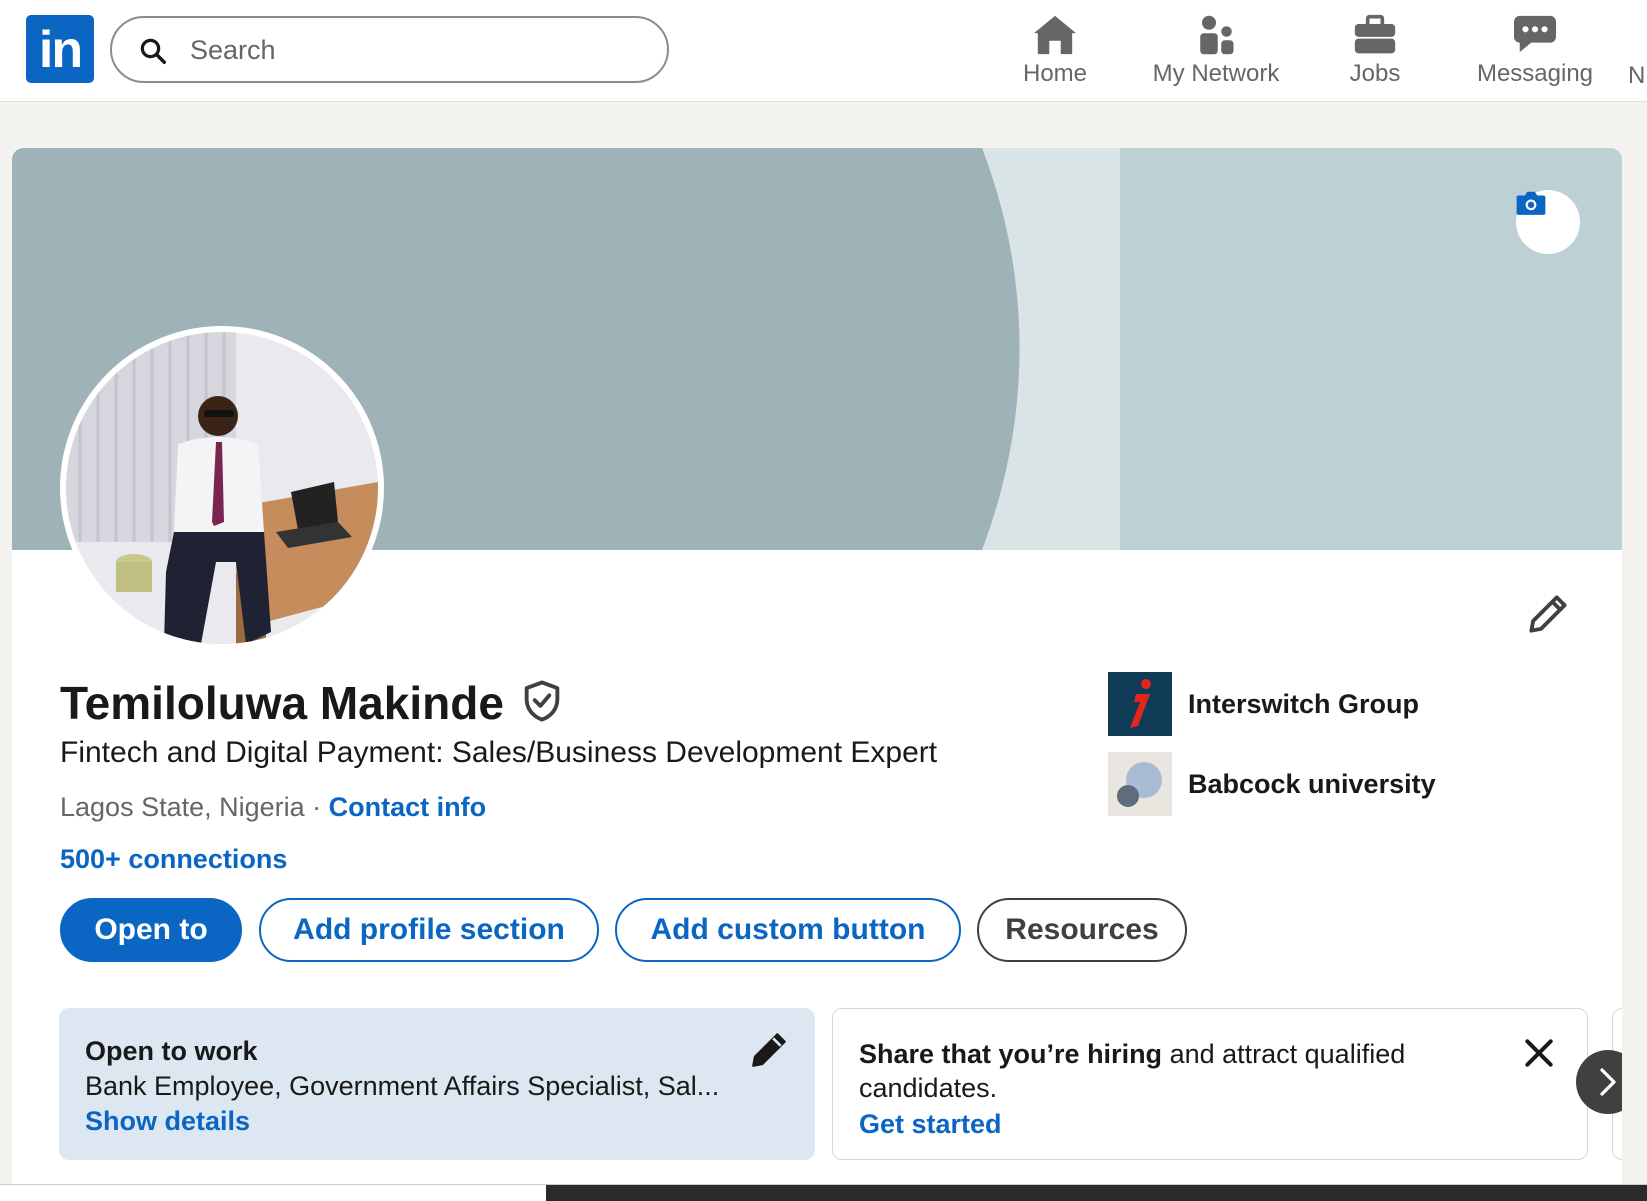 The height and width of the screenshot is (1201, 1647). Describe the element at coordinates (1608, 1082) in the screenshot. I see `chevron-right-icon` at that location.